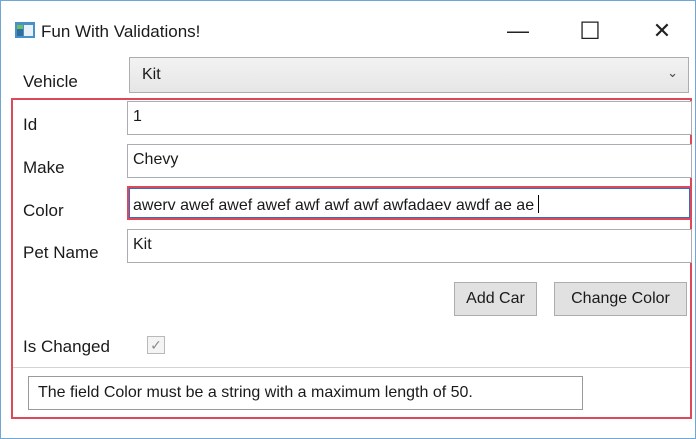 The height and width of the screenshot is (439, 696). Describe the element at coordinates (44, 167) in the screenshot. I see `make-label: Make` at that location.